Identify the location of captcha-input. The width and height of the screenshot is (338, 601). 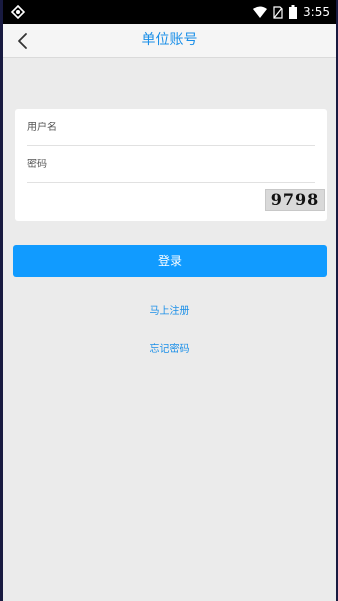
(137, 201).